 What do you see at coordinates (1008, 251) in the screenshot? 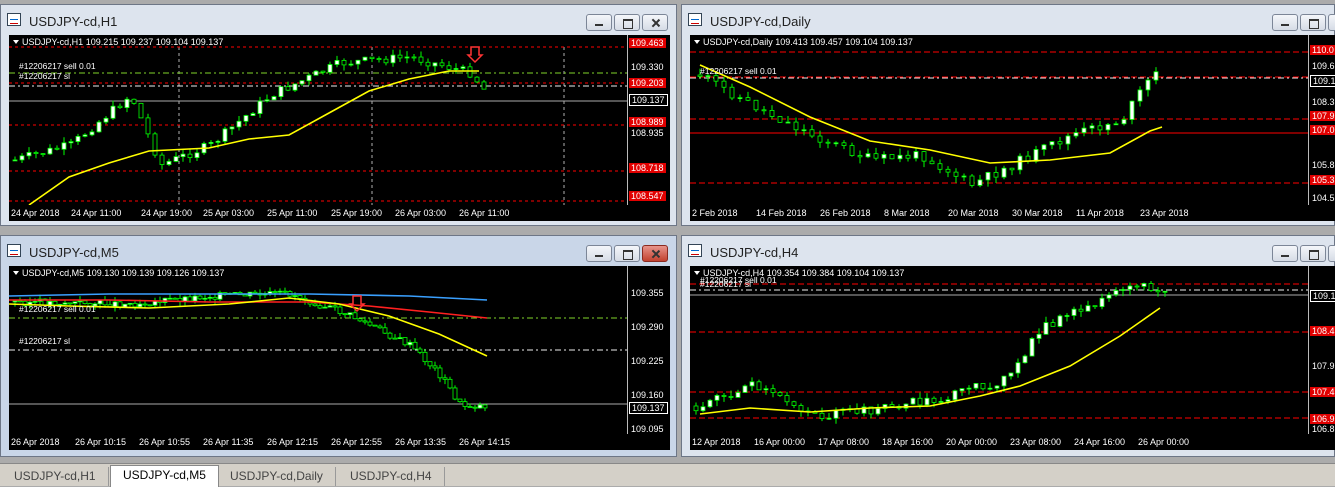
I see `title-bar: USDJPY-cd,H4` at bounding box center [1008, 251].